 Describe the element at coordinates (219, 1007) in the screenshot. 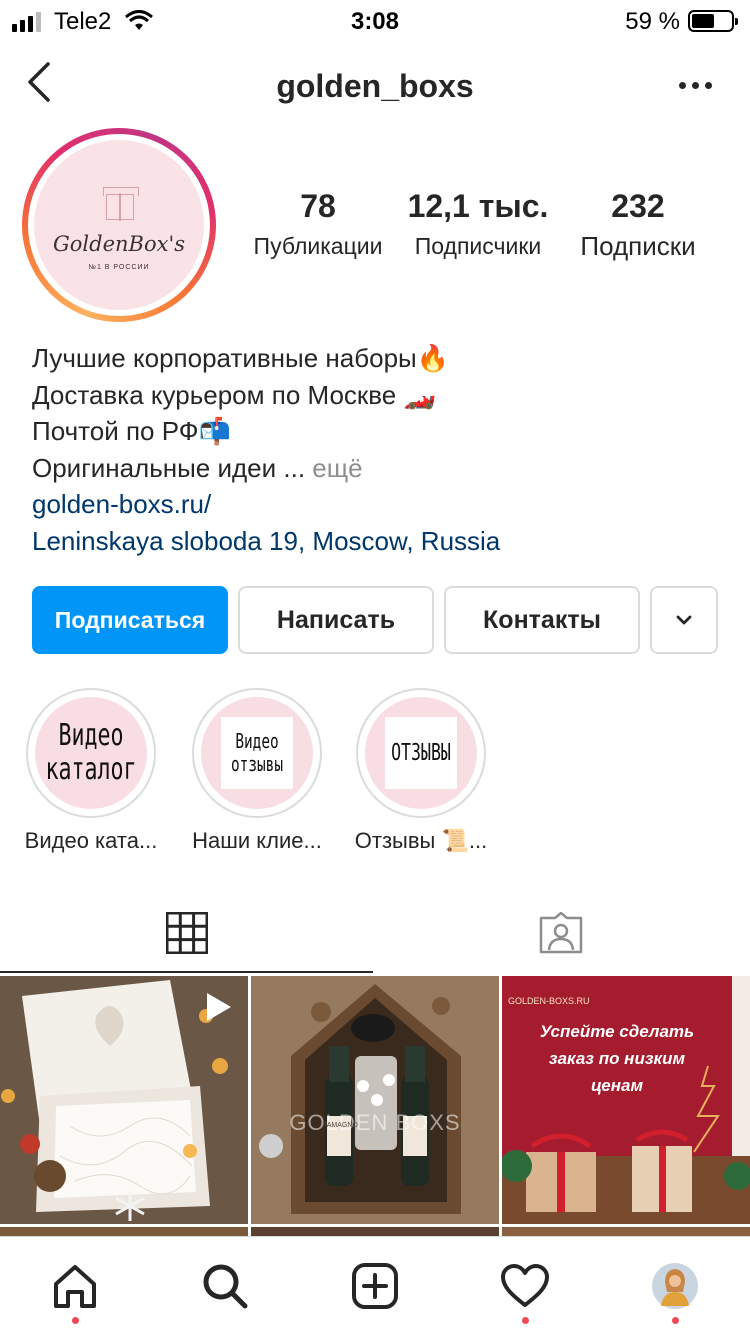

I see `play-icon` at that location.